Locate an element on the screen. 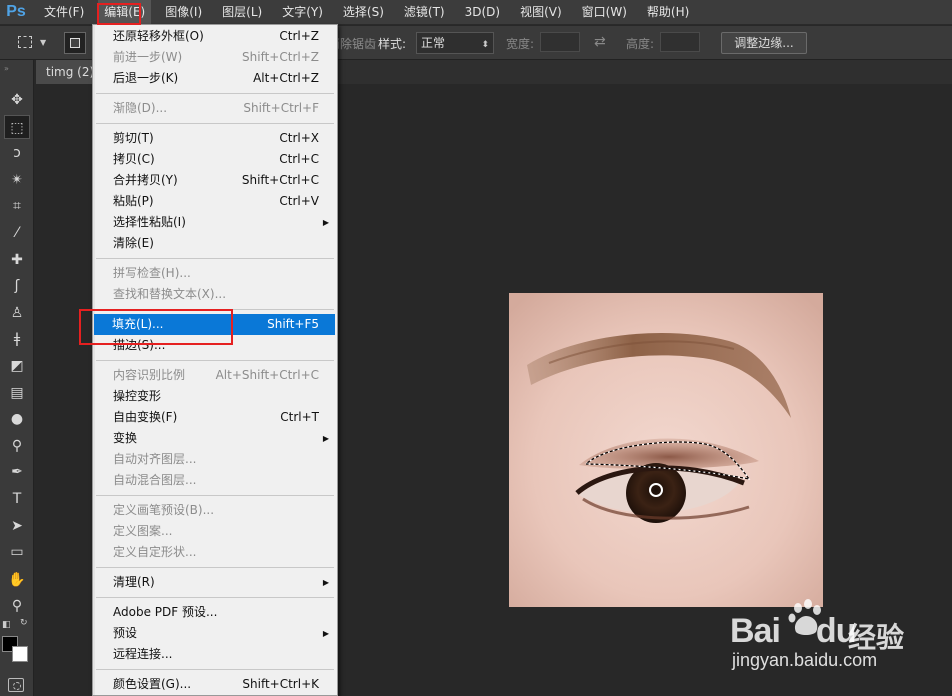 Image resolution: width=952 pixels, height=696 pixels. menu-help: 帮助(H) is located at coordinates (668, 12).